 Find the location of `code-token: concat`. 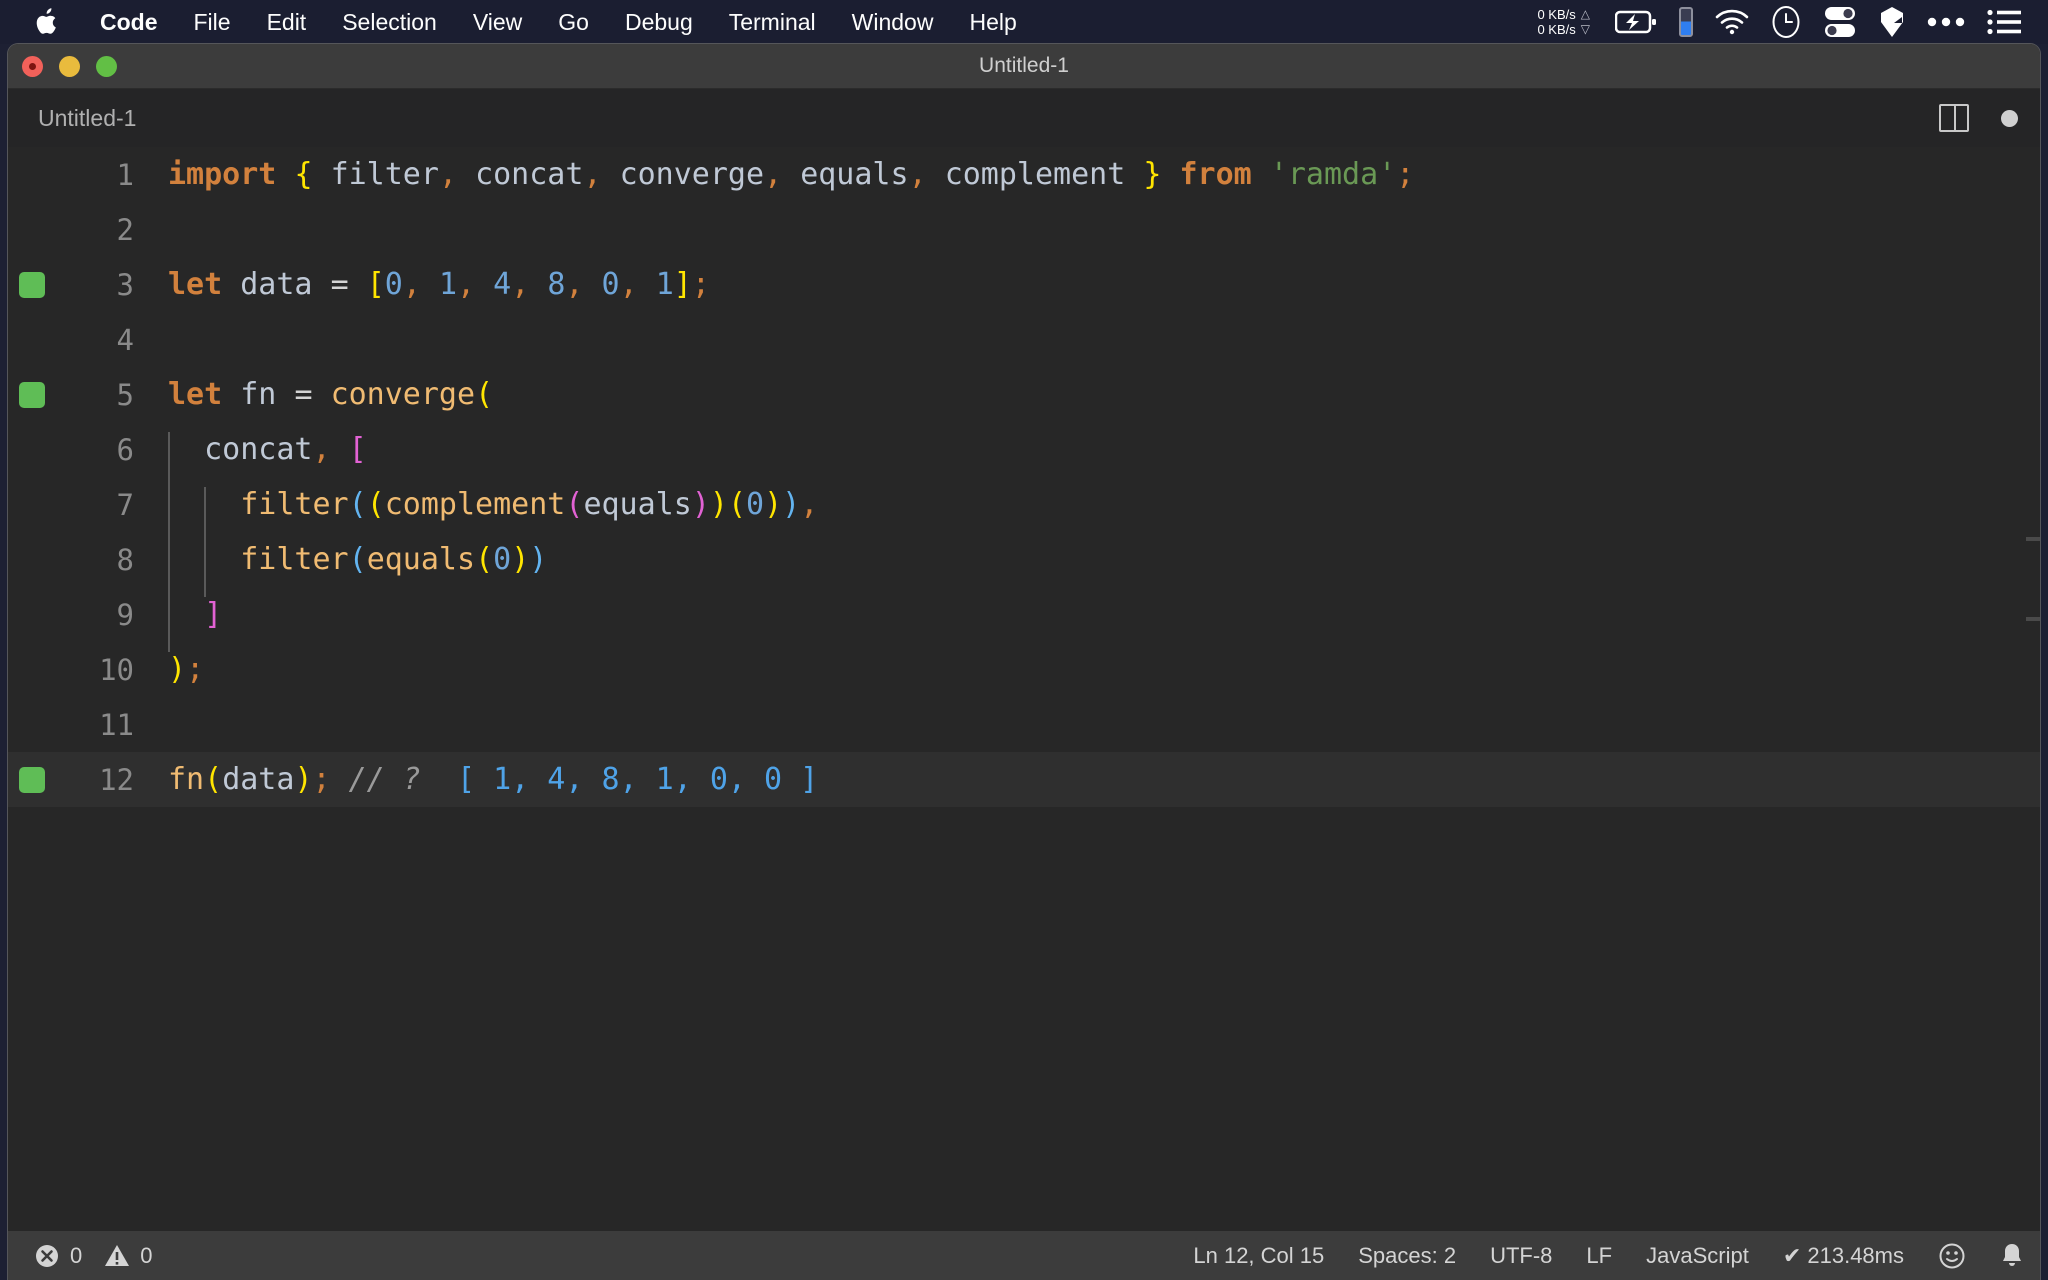

code-token: concat is located at coordinates (258, 449).